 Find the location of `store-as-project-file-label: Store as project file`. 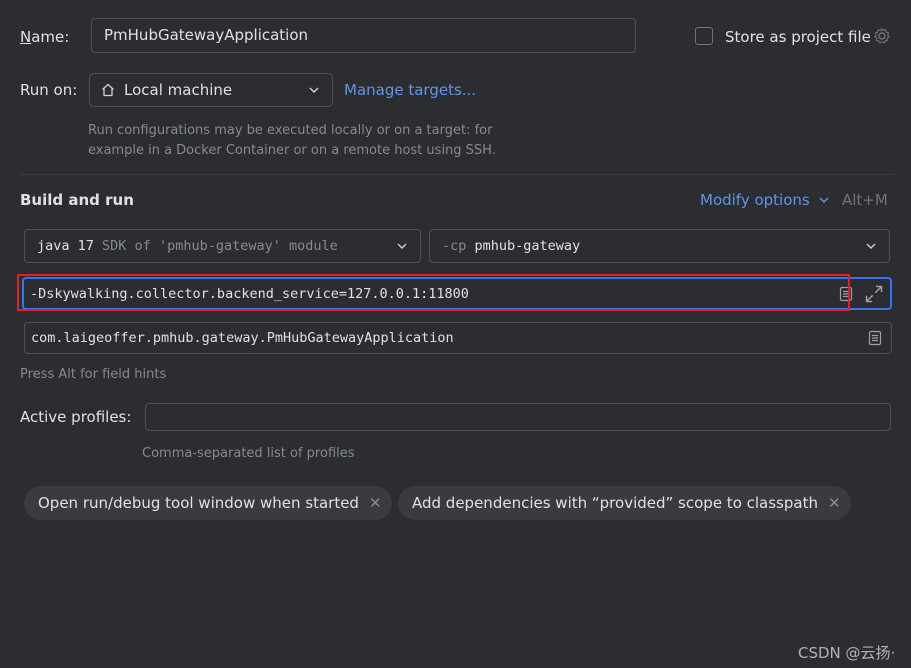

store-as-project-file-label: Store as project file is located at coordinates (798, 37).